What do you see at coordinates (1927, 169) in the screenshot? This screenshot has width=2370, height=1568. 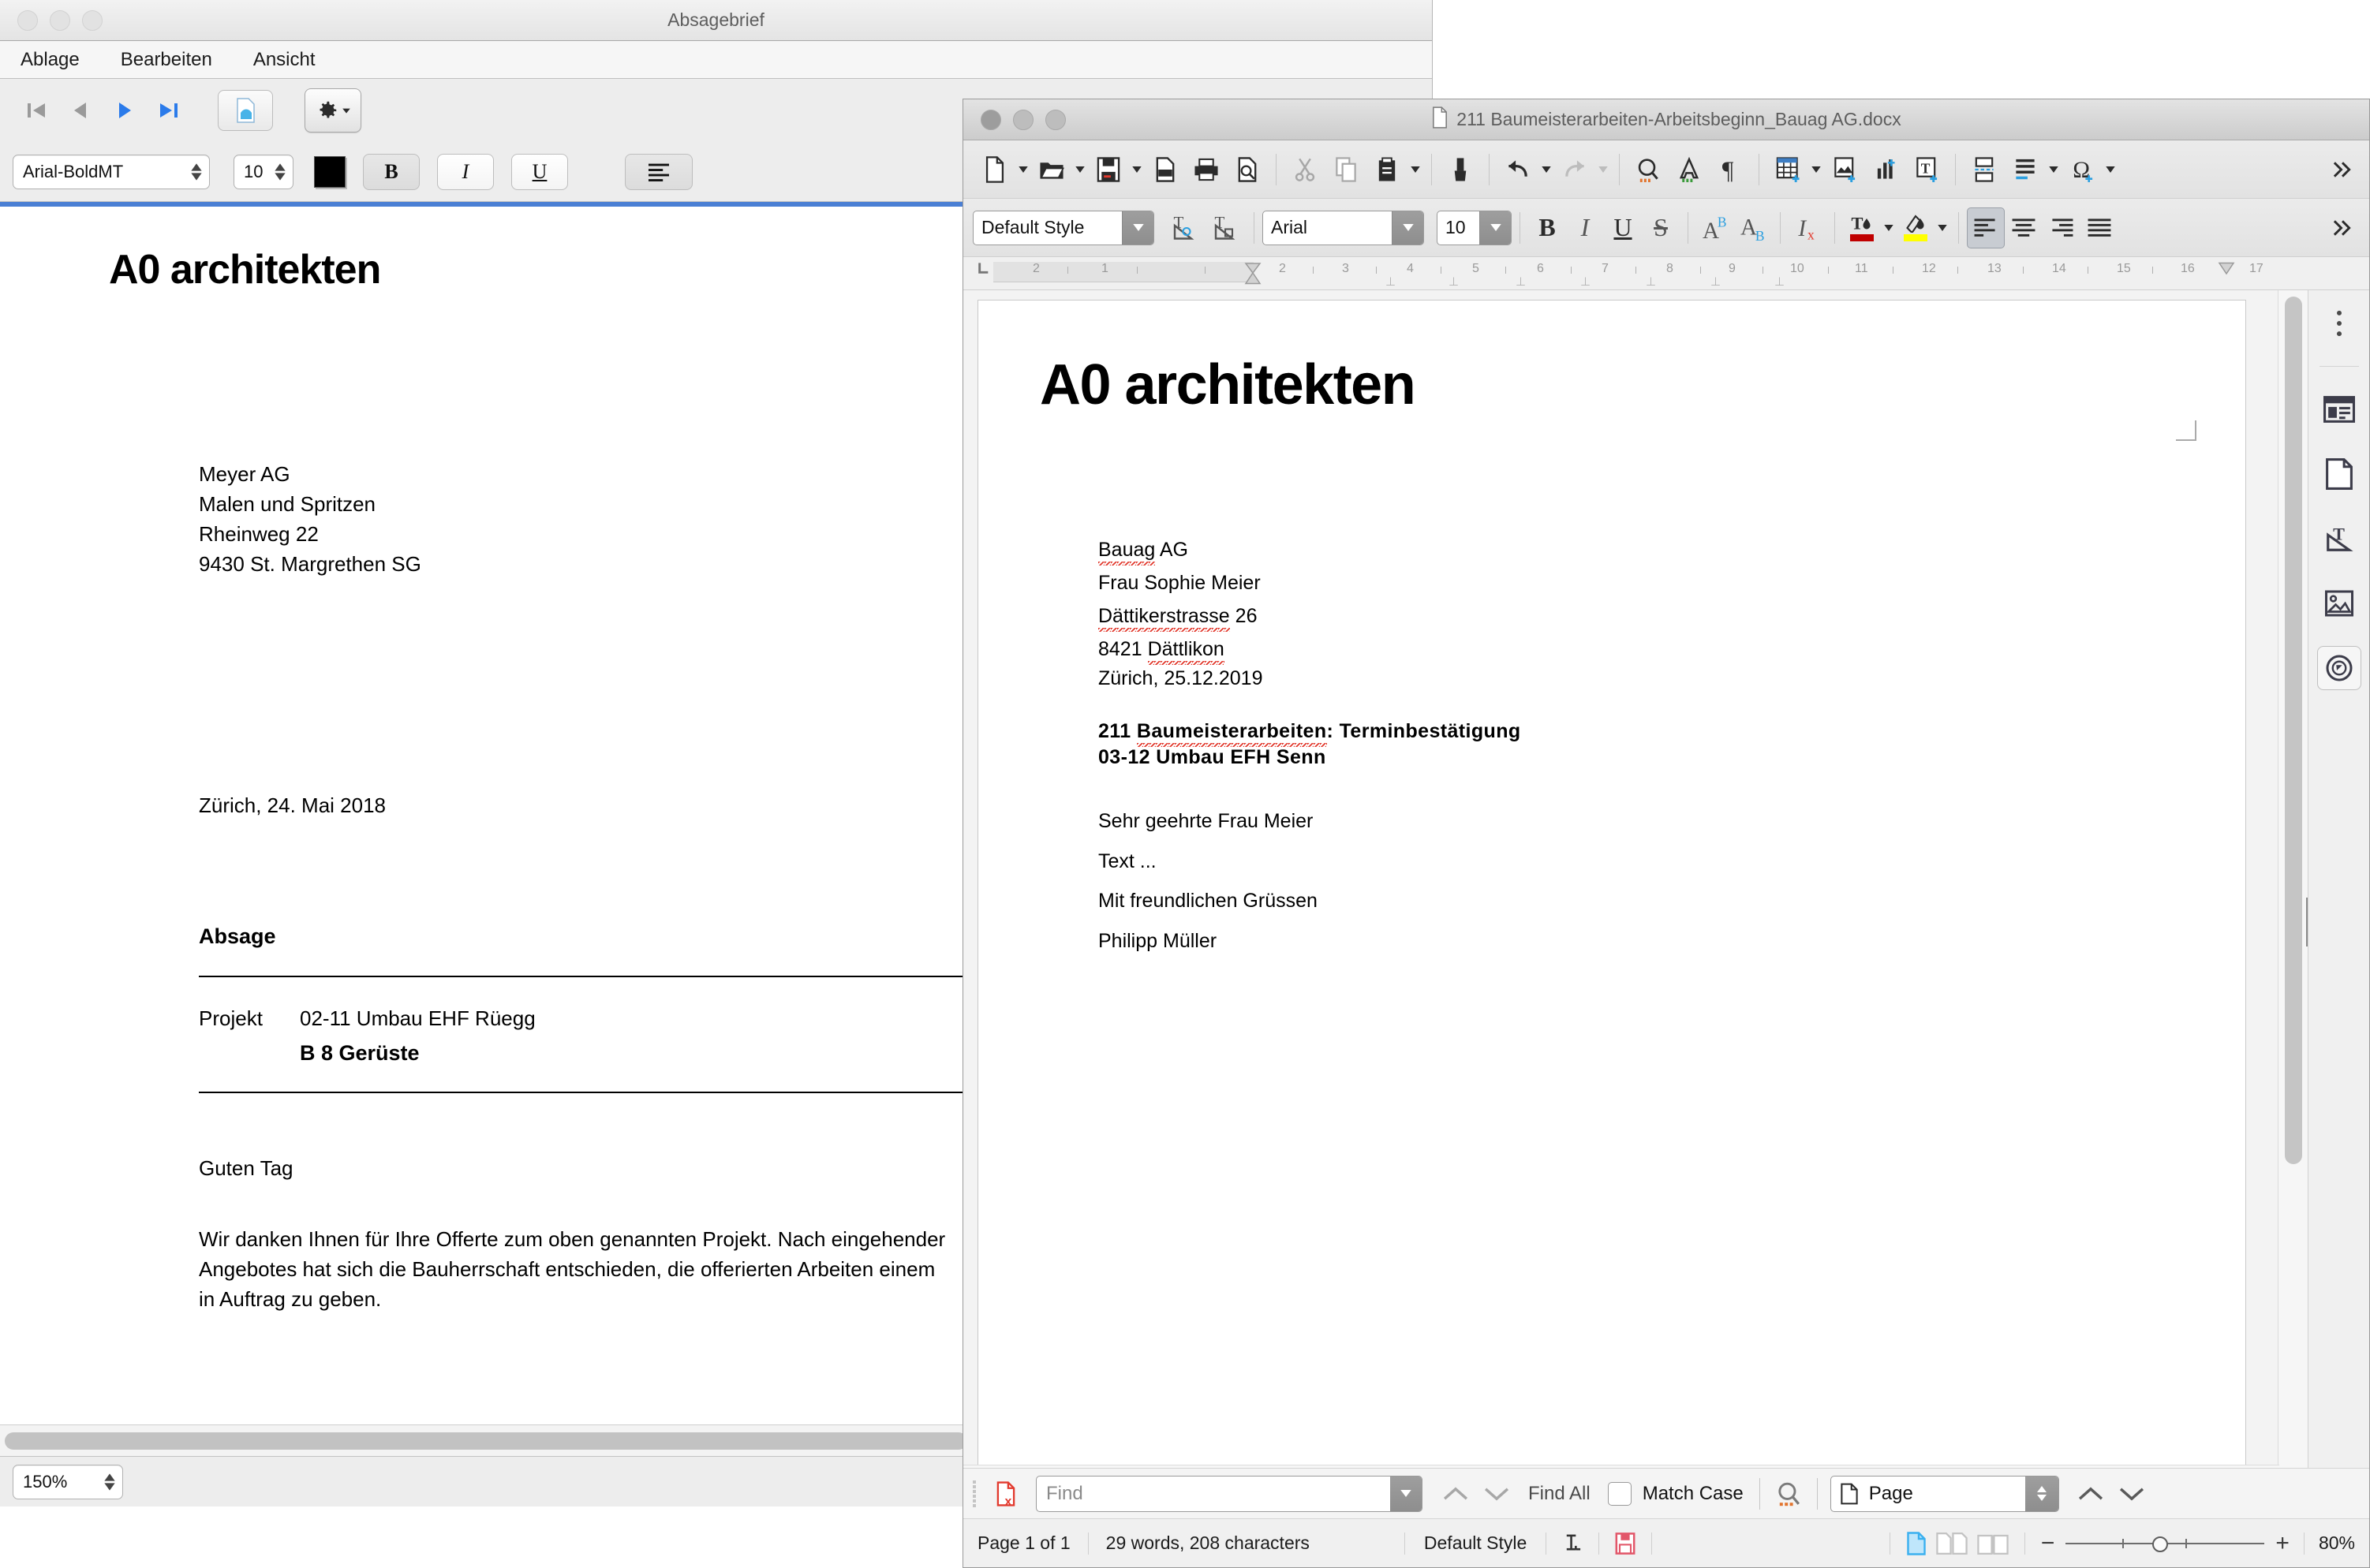 I see `insert-textbox-icon: T` at bounding box center [1927, 169].